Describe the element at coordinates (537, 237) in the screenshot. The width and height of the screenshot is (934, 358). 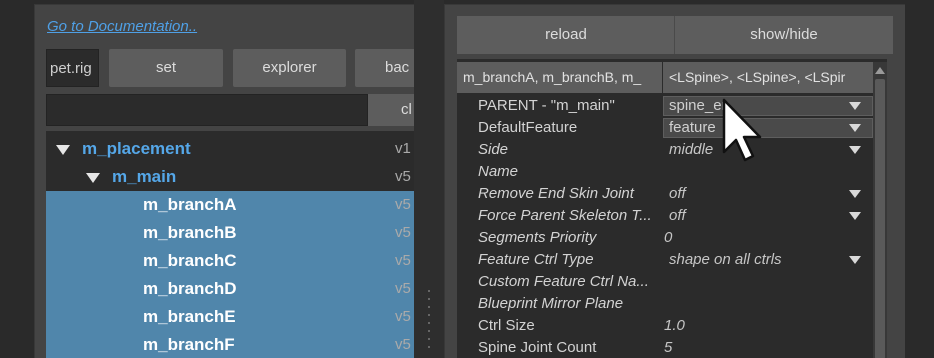
I see `attribute-label: Segments Priority` at that location.